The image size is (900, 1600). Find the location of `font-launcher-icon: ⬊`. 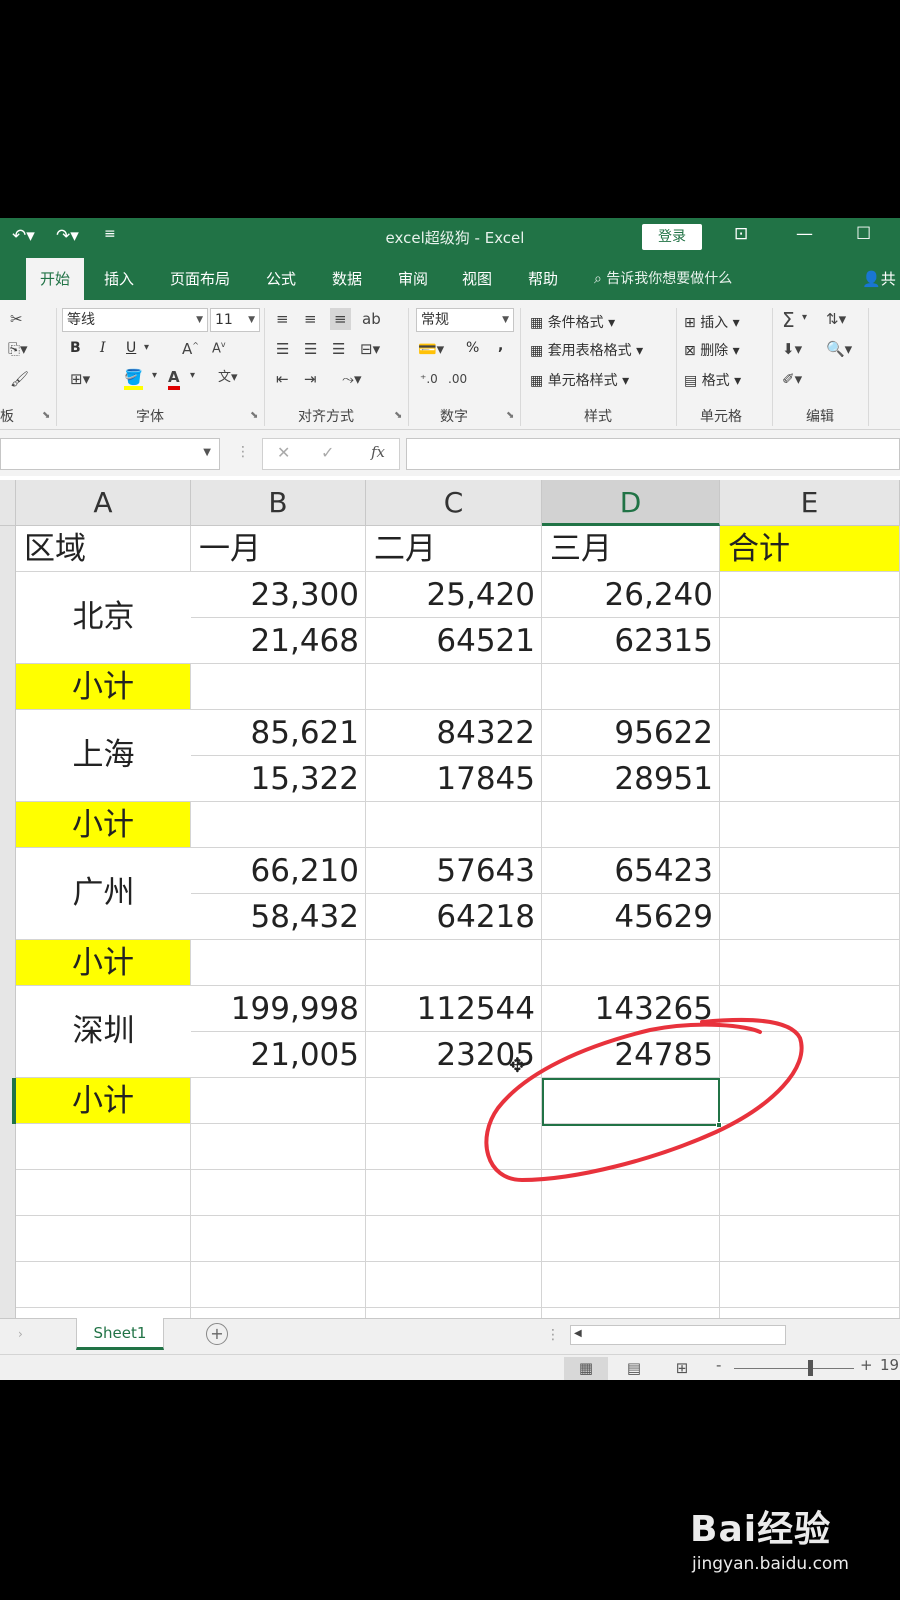

font-launcher-icon: ⬊ is located at coordinates (254, 415).